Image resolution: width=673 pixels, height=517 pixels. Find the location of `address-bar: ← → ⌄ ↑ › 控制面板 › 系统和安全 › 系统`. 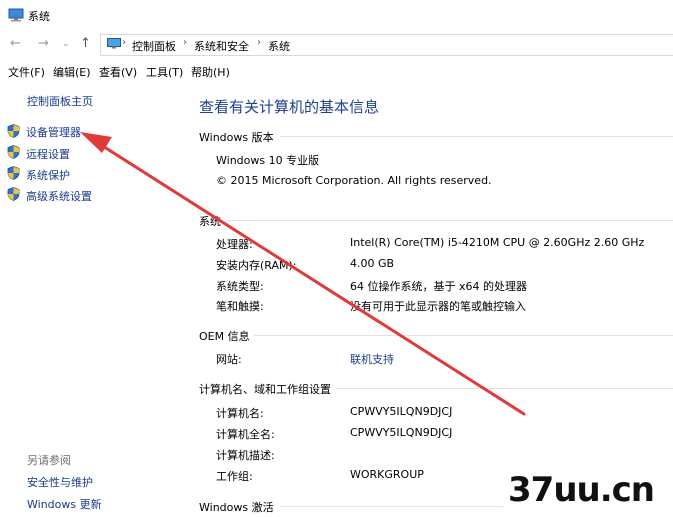

address-bar: ← → ⌄ ↑ › 控制面板 › 系统和安全 › 系统 is located at coordinates (336, 44).